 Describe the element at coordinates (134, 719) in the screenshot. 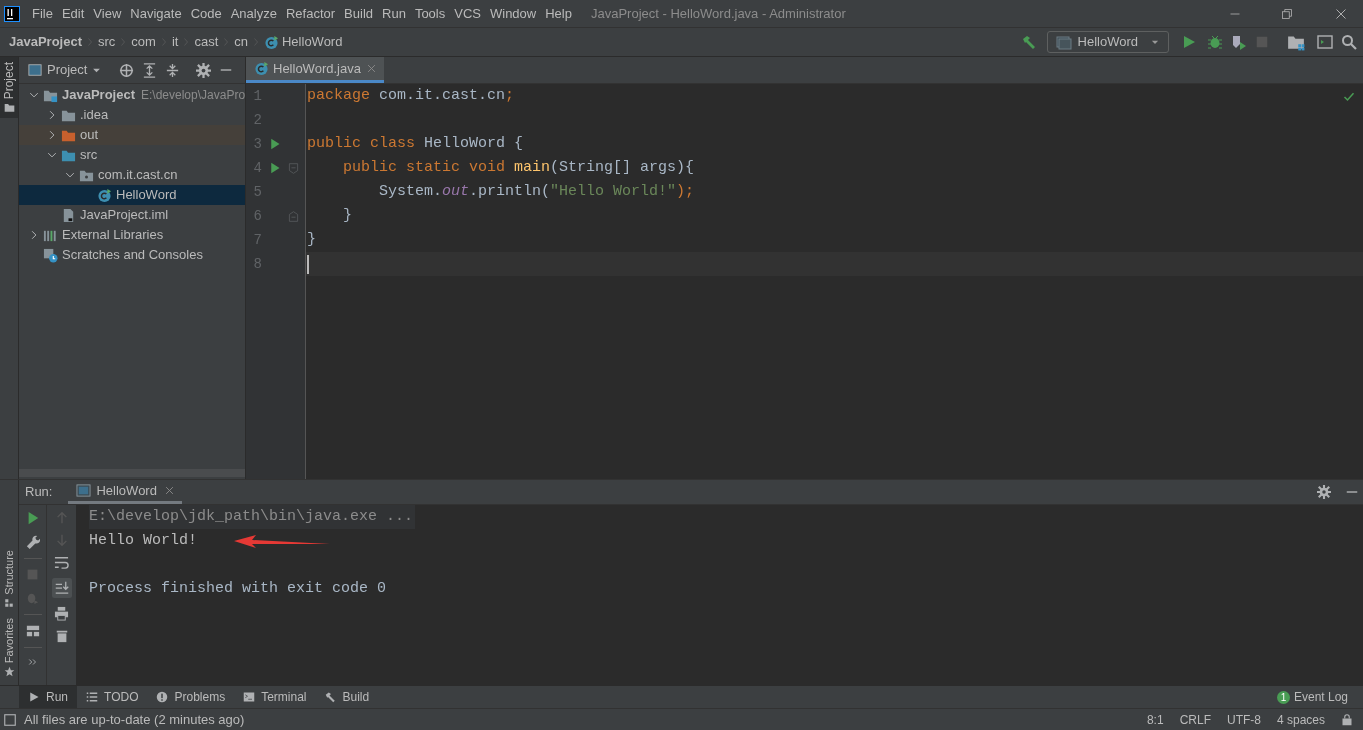

I see `status-message: All files are up-to-date (2 minutes ago)` at that location.